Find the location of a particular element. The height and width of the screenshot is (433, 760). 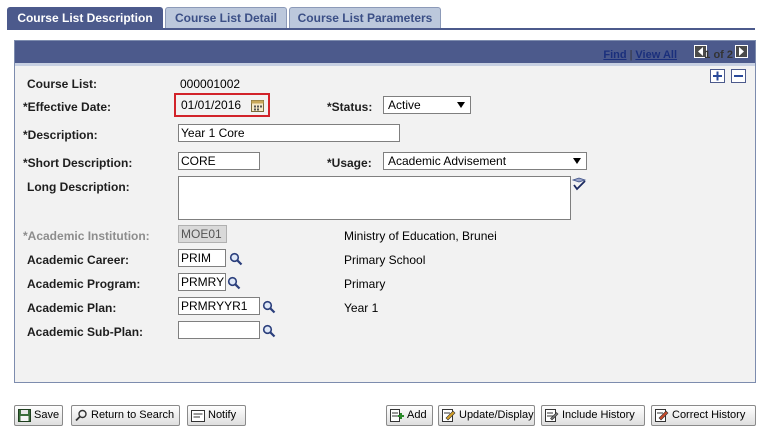

status-selected-value: Active is located at coordinates (404, 105).